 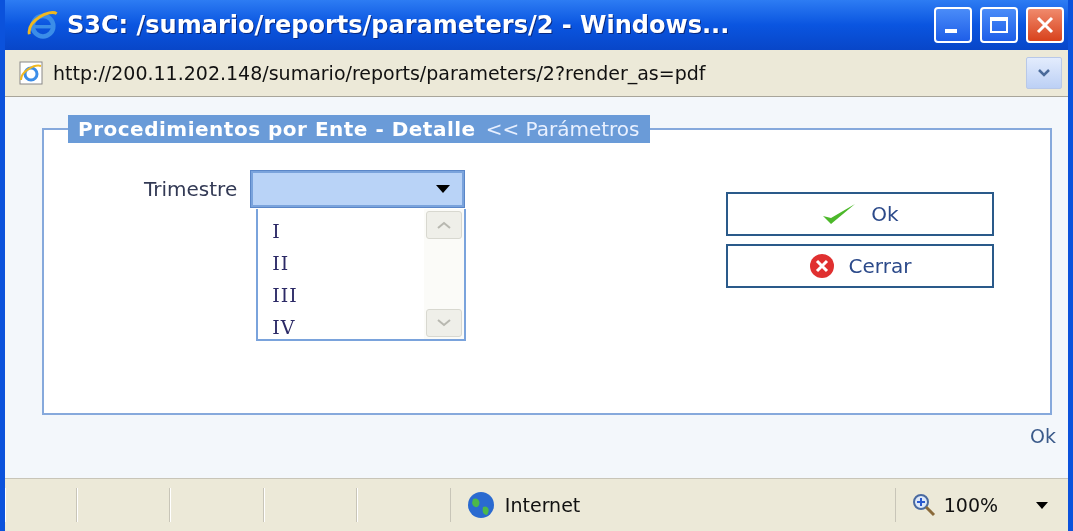 What do you see at coordinates (348, 327) in the screenshot?
I see `dropdown-option: IV` at bounding box center [348, 327].